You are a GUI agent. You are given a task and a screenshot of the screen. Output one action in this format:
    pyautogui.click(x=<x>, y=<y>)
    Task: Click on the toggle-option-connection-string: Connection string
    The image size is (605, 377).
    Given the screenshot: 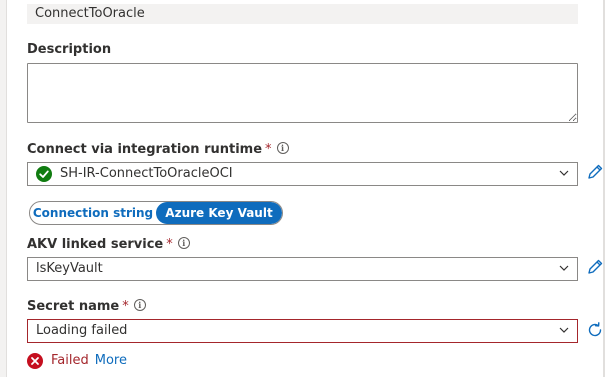 What is the action you would take?
    pyautogui.click(x=93, y=213)
    